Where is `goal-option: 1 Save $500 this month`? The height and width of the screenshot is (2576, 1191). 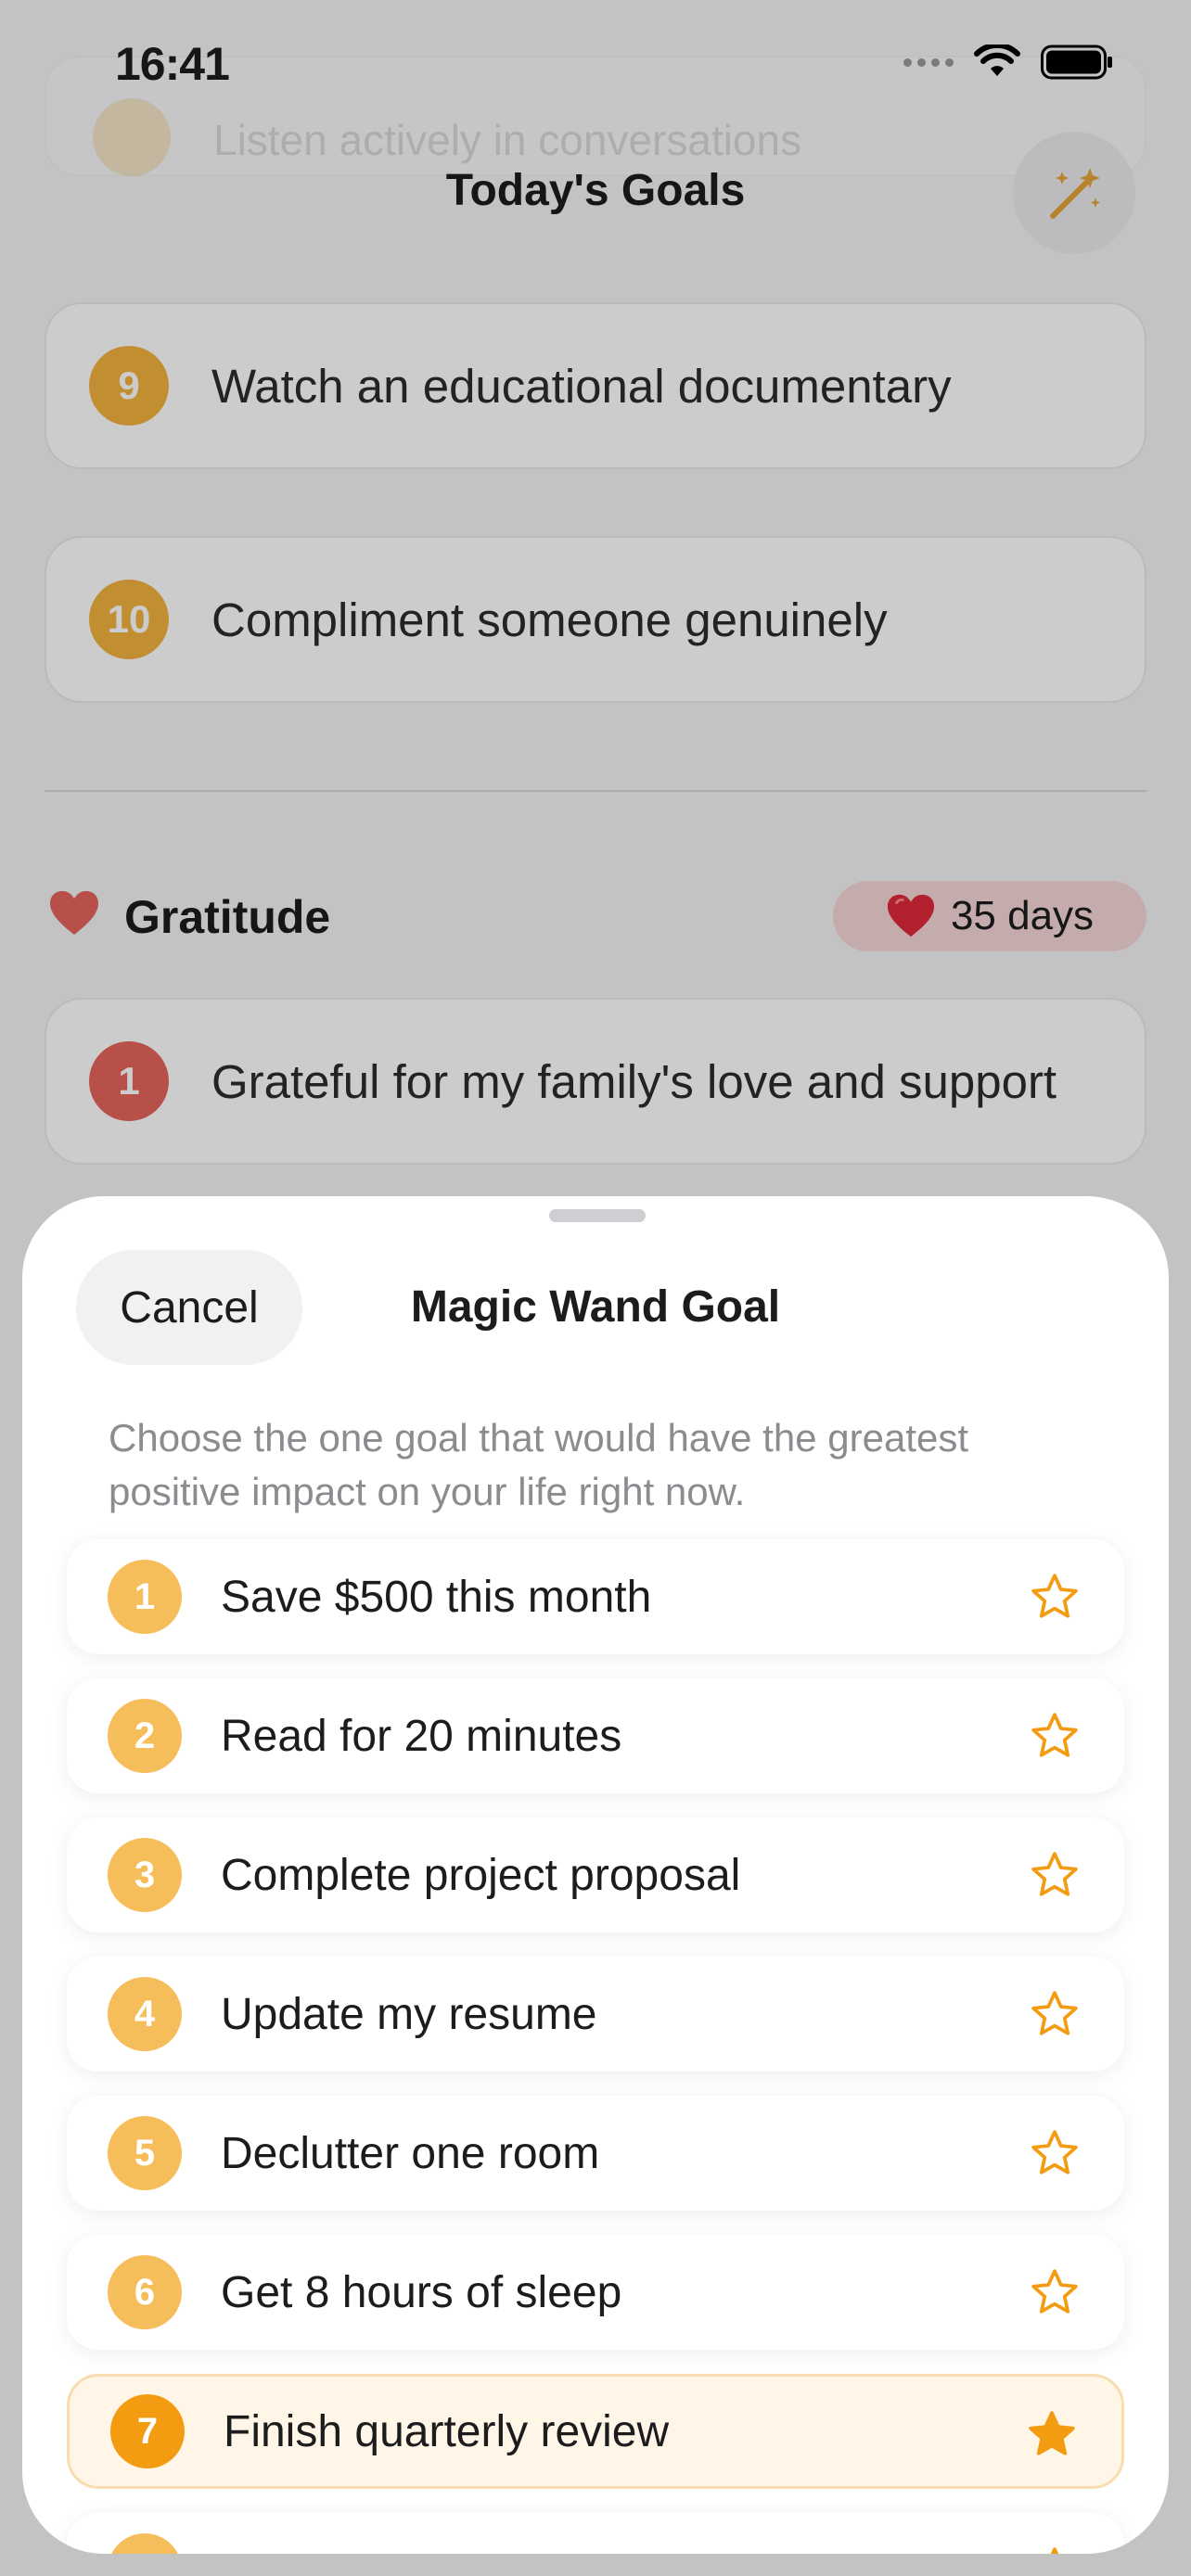
goal-option: 1 Save $500 this month is located at coordinates (595, 1597).